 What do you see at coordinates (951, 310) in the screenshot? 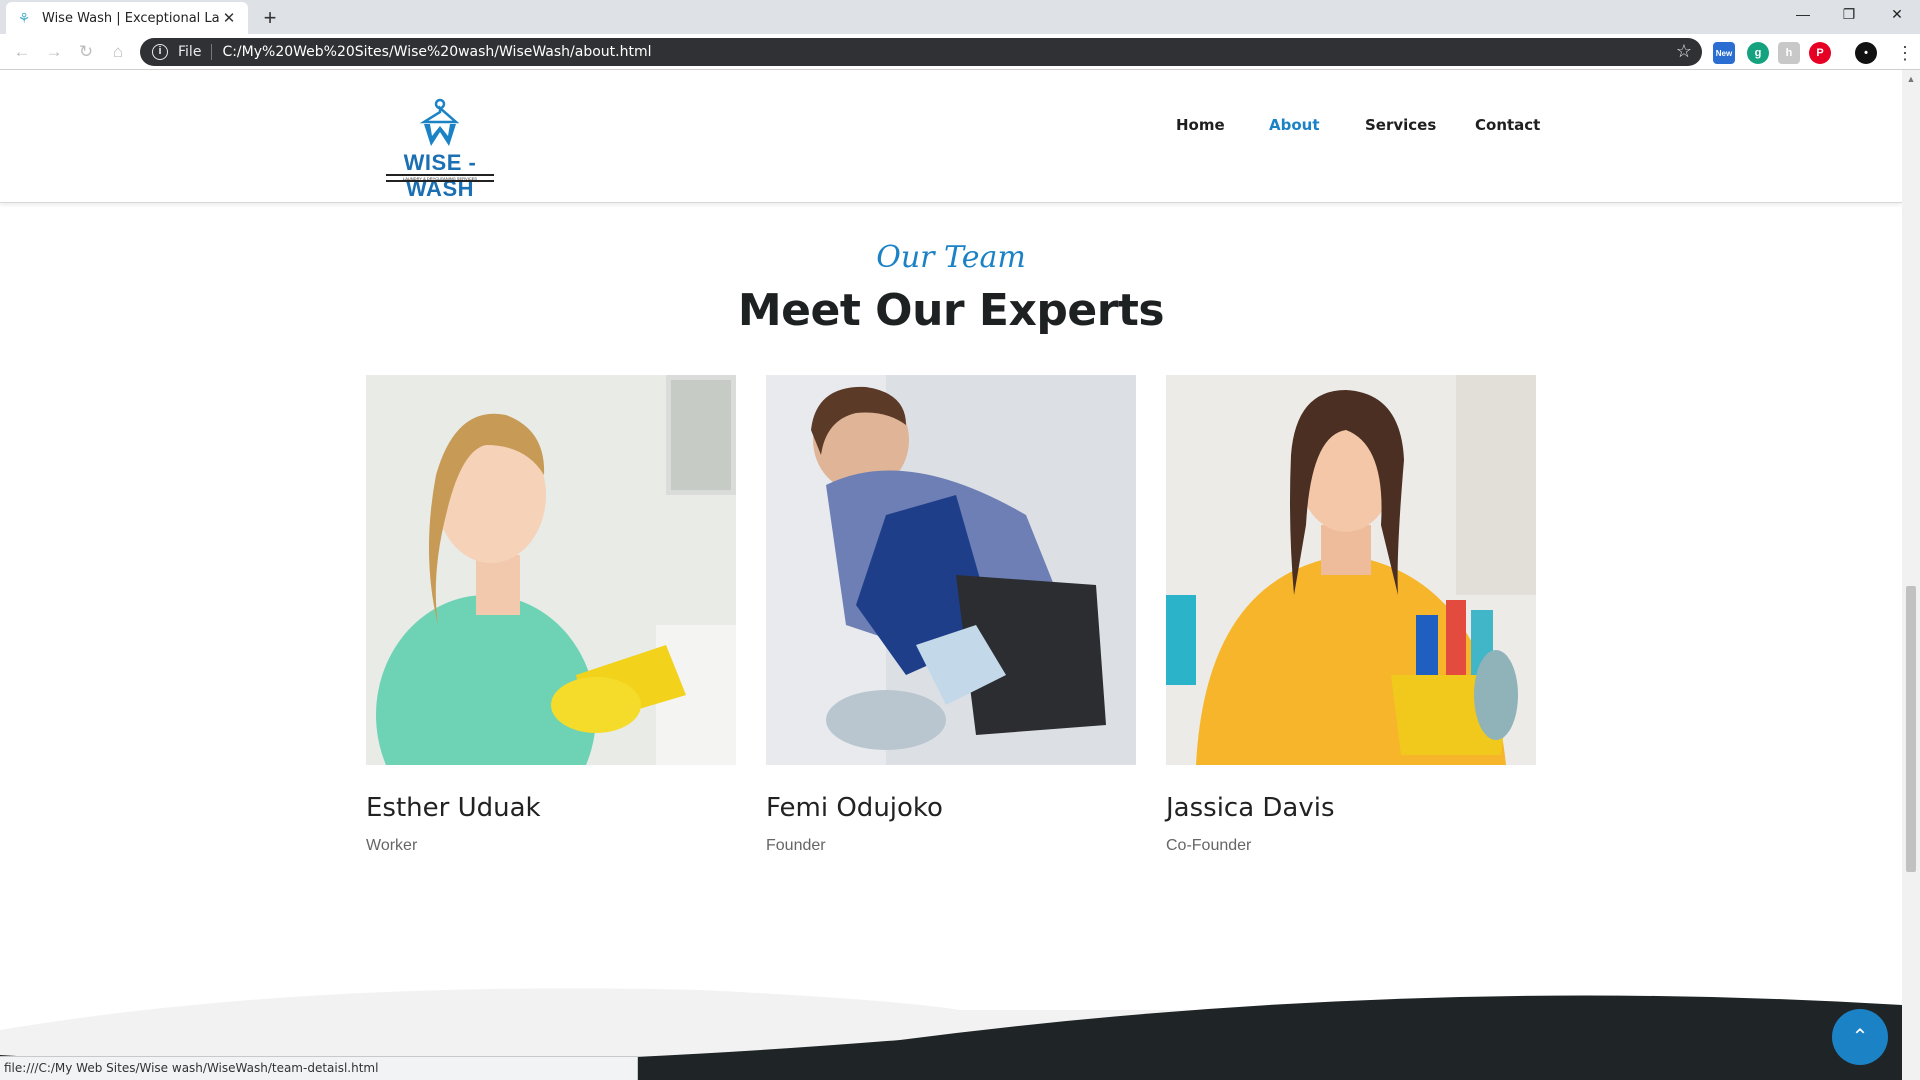
I see `section-heading: Meet Our Experts` at bounding box center [951, 310].